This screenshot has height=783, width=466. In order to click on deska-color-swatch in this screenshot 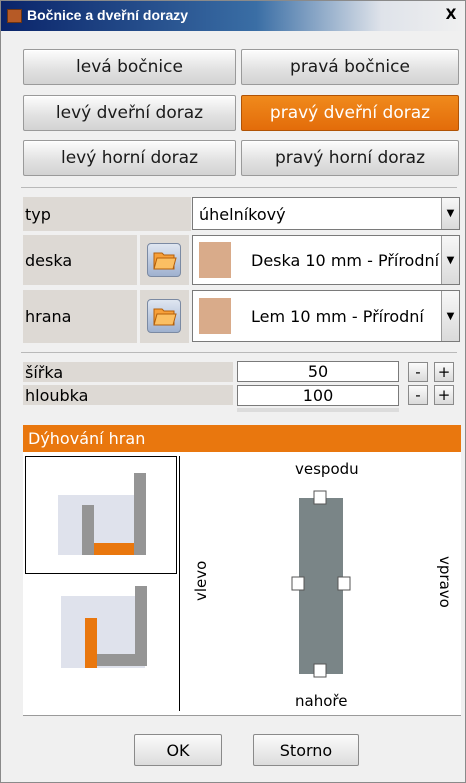, I will do `click(215, 260)`.